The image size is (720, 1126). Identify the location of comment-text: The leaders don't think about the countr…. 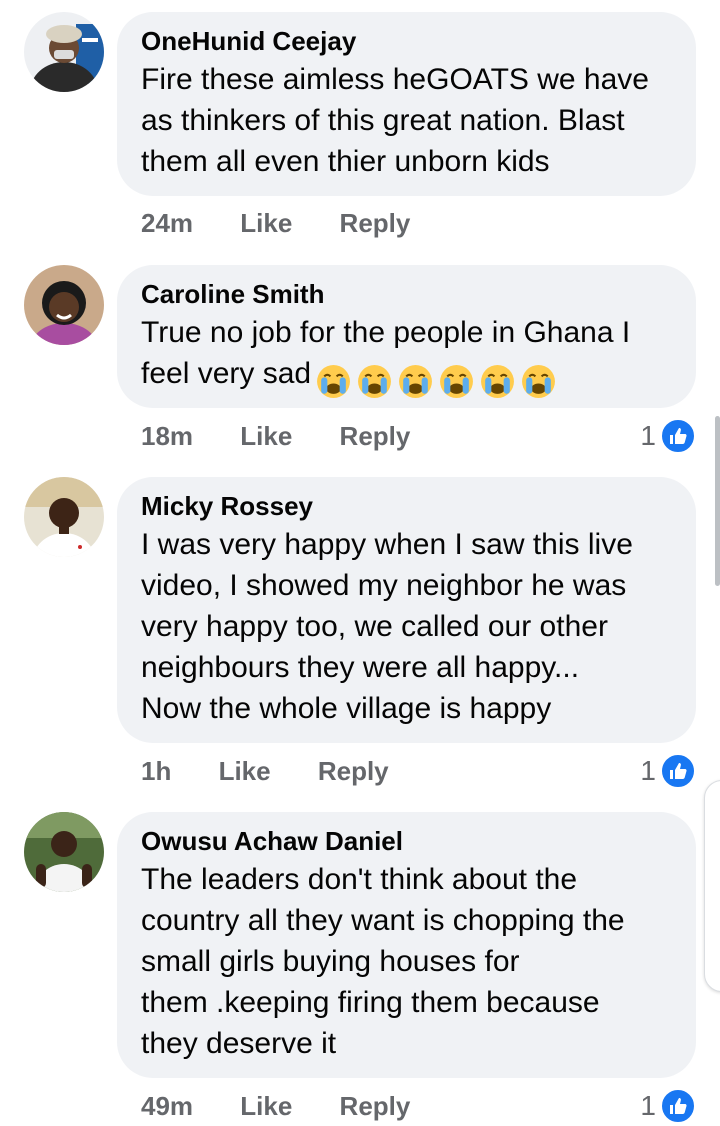
(406, 961).